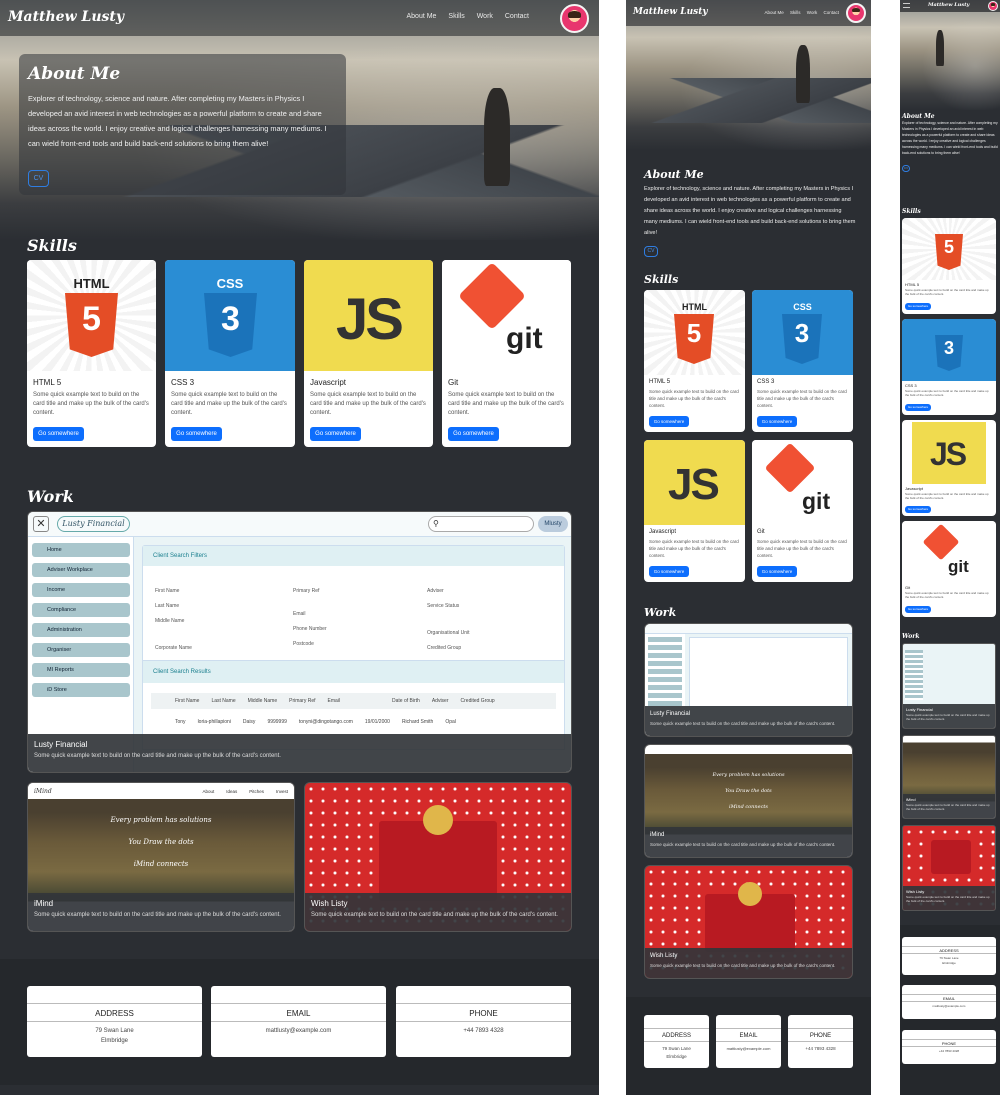  Describe the element at coordinates (230, 315) in the screenshot. I see `css3-logo-icon: CSS 3` at that location.